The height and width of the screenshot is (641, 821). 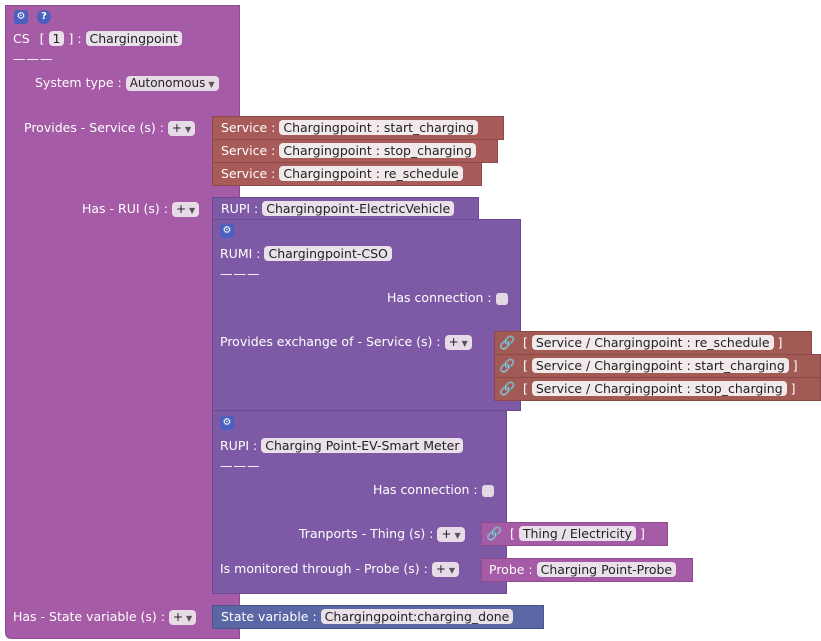 What do you see at coordinates (42, 38) in the screenshot?
I see `cs-lbracket: [` at bounding box center [42, 38].